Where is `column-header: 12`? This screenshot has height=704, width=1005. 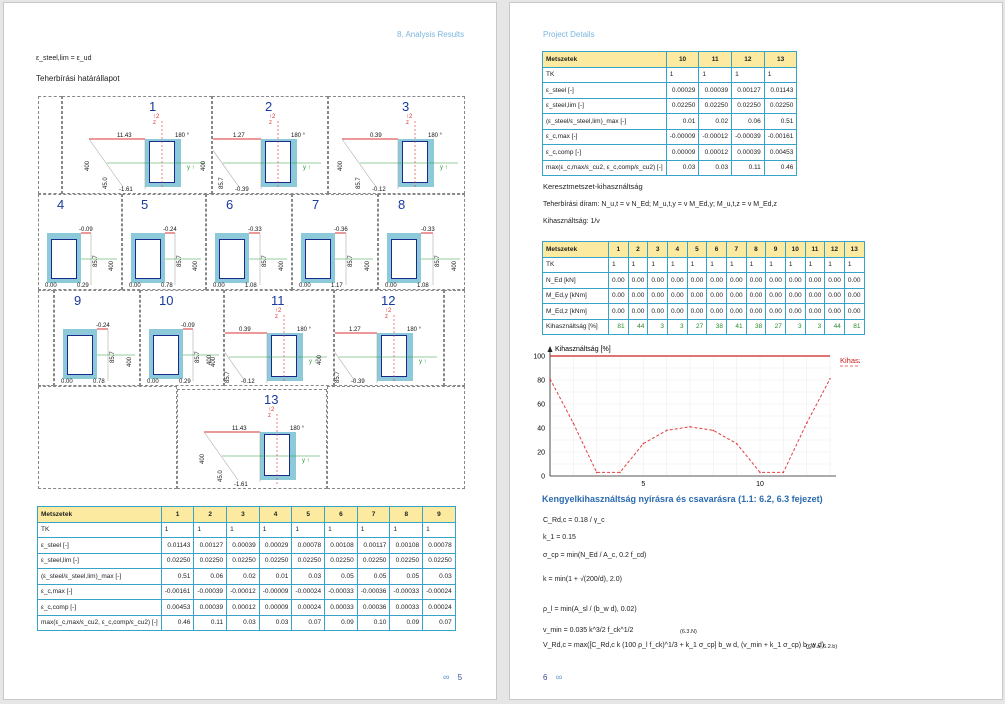 column-header: 12 is located at coordinates (834, 249).